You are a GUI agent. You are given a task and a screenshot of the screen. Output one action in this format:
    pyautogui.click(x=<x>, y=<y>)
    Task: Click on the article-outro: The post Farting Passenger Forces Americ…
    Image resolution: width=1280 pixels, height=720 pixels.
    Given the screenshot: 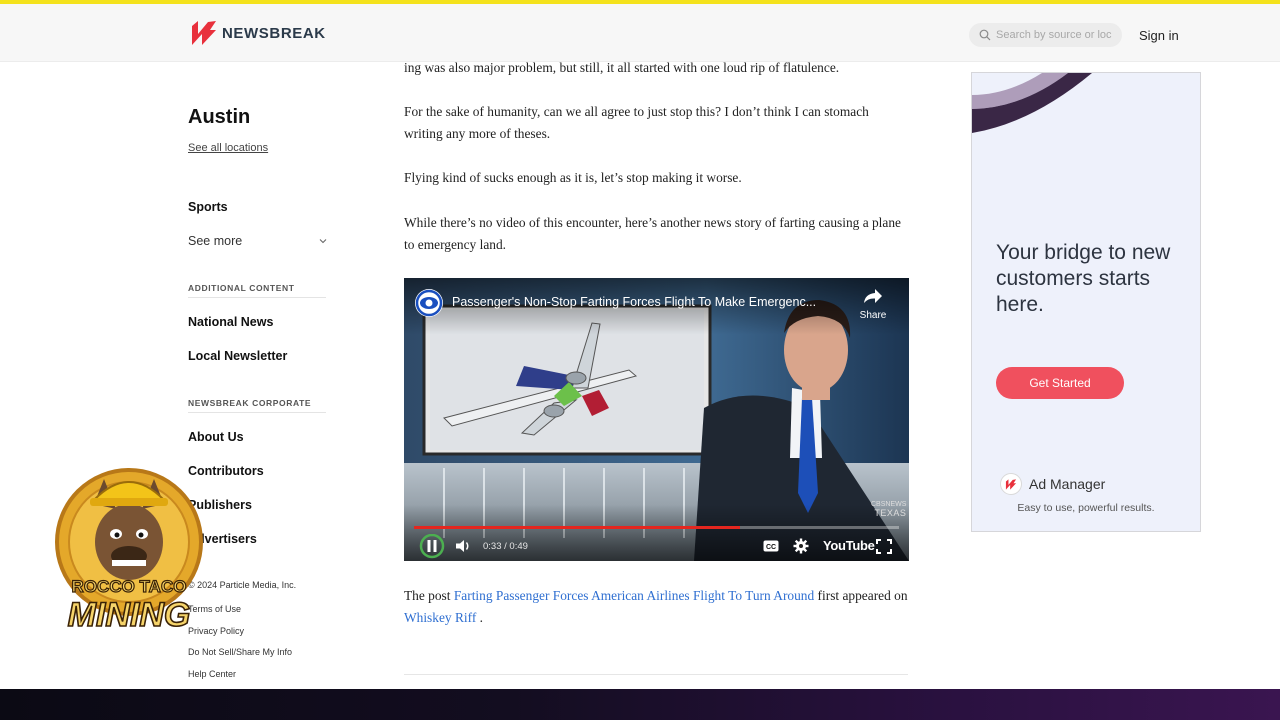 What is the action you would take?
    pyautogui.click(x=657, y=606)
    